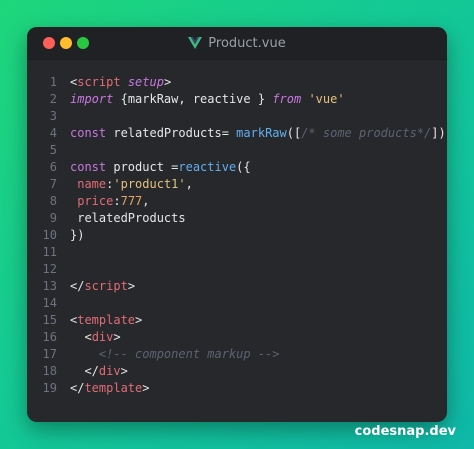 This screenshot has height=449, width=474. Describe the element at coordinates (117, 201) in the screenshot. I see `code-token: :` at that location.